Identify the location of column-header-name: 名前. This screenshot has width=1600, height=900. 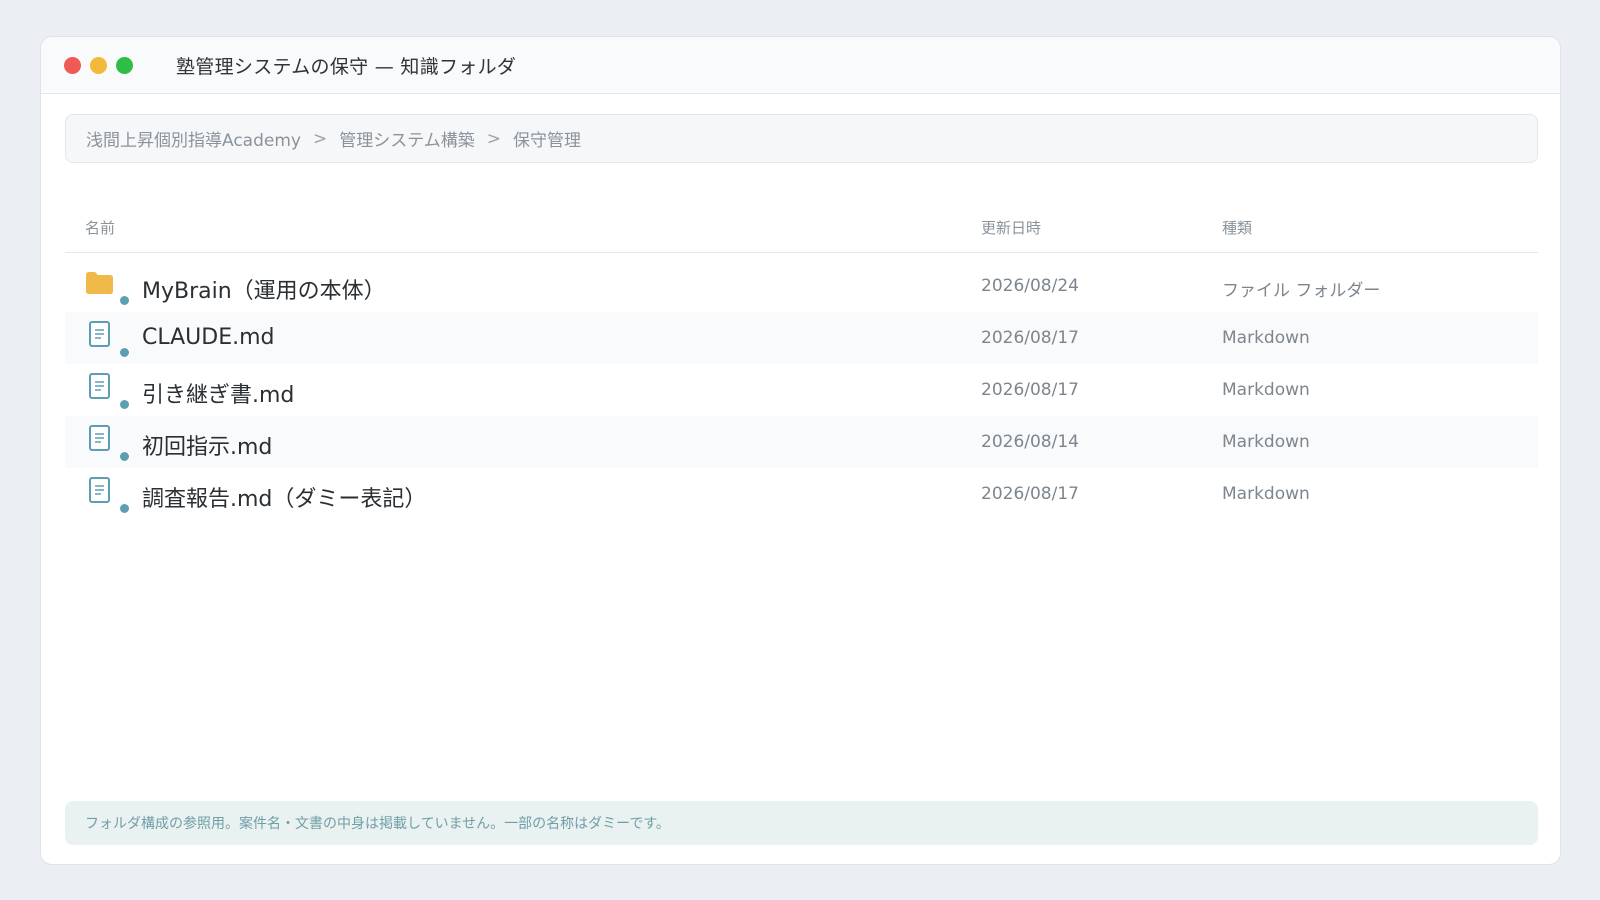
(100, 227).